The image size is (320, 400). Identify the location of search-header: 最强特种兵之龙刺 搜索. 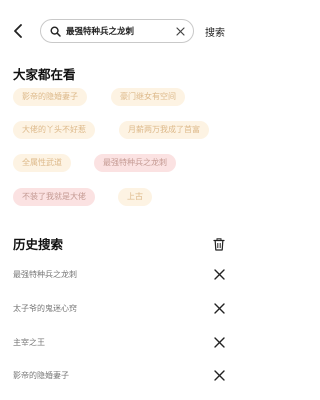
(120, 31).